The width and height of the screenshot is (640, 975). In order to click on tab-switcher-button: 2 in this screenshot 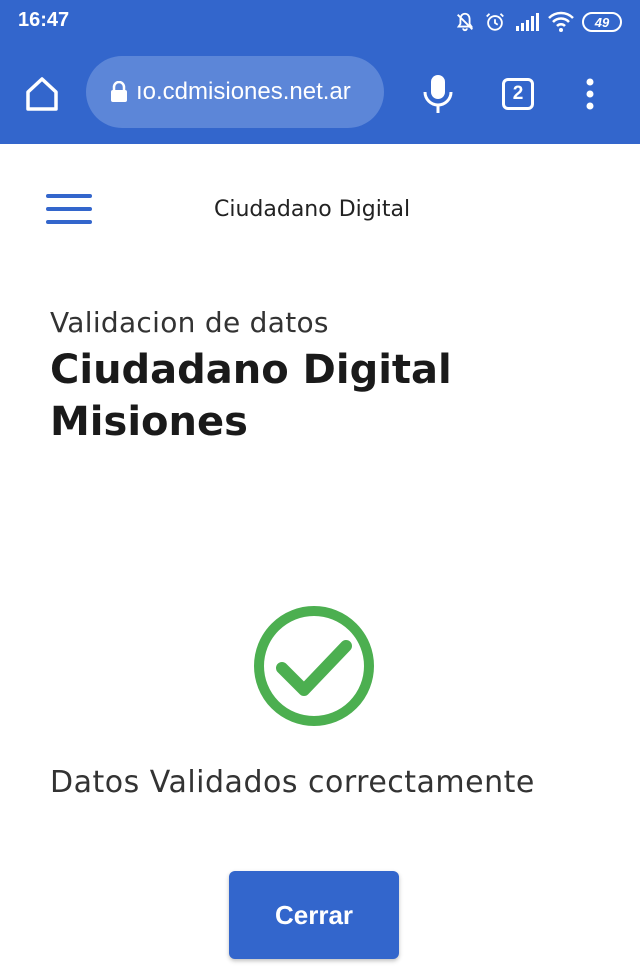, I will do `click(518, 94)`.